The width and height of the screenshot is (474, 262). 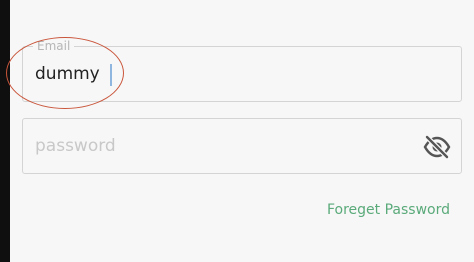 What do you see at coordinates (111, 75) in the screenshot?
I see `text-caret` at bounding box center [111, 75].